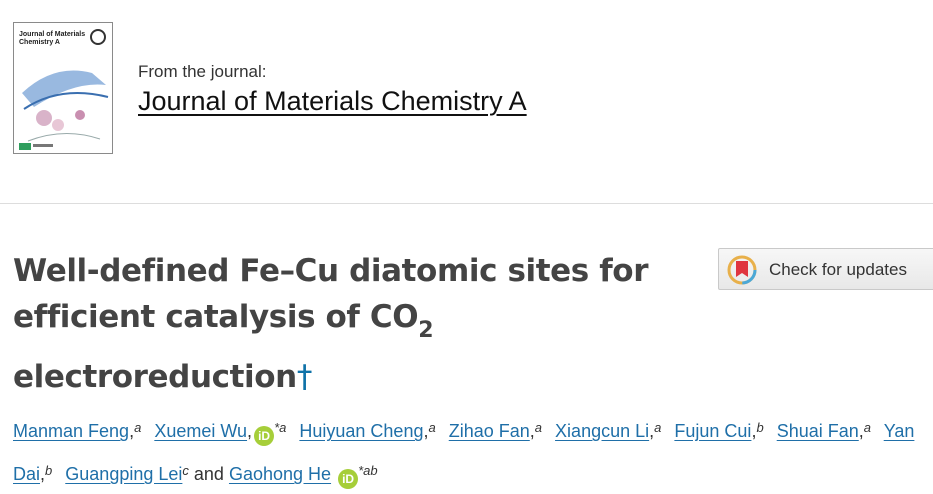 The height and width of the screenshot is (494, 933). Describe the element at coordinates (818, 431) in the screenshot. I see `author-link: Shuai Fan` at that location.